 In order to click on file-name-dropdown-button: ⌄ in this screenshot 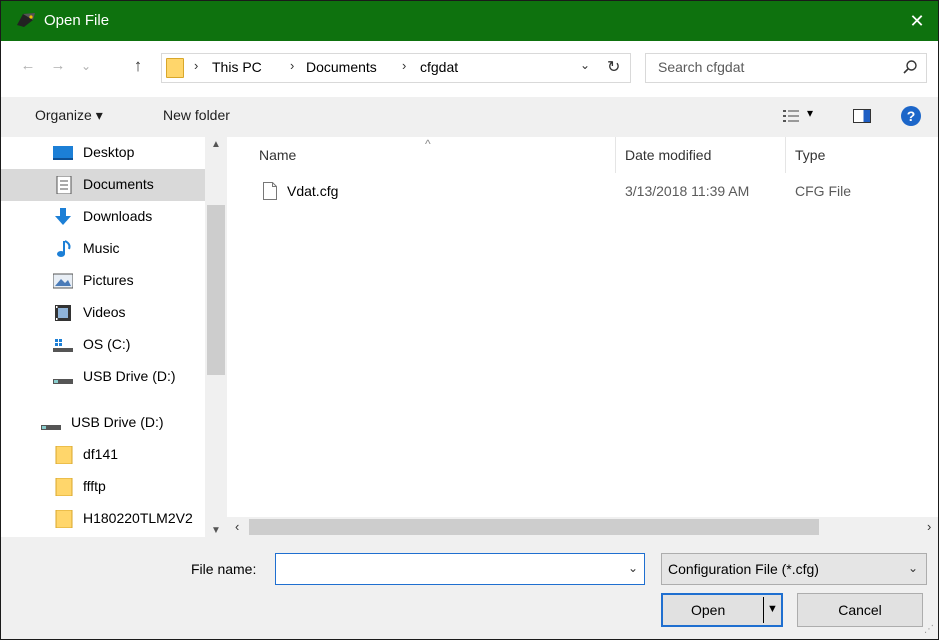, I will do `click(633, 568)`.